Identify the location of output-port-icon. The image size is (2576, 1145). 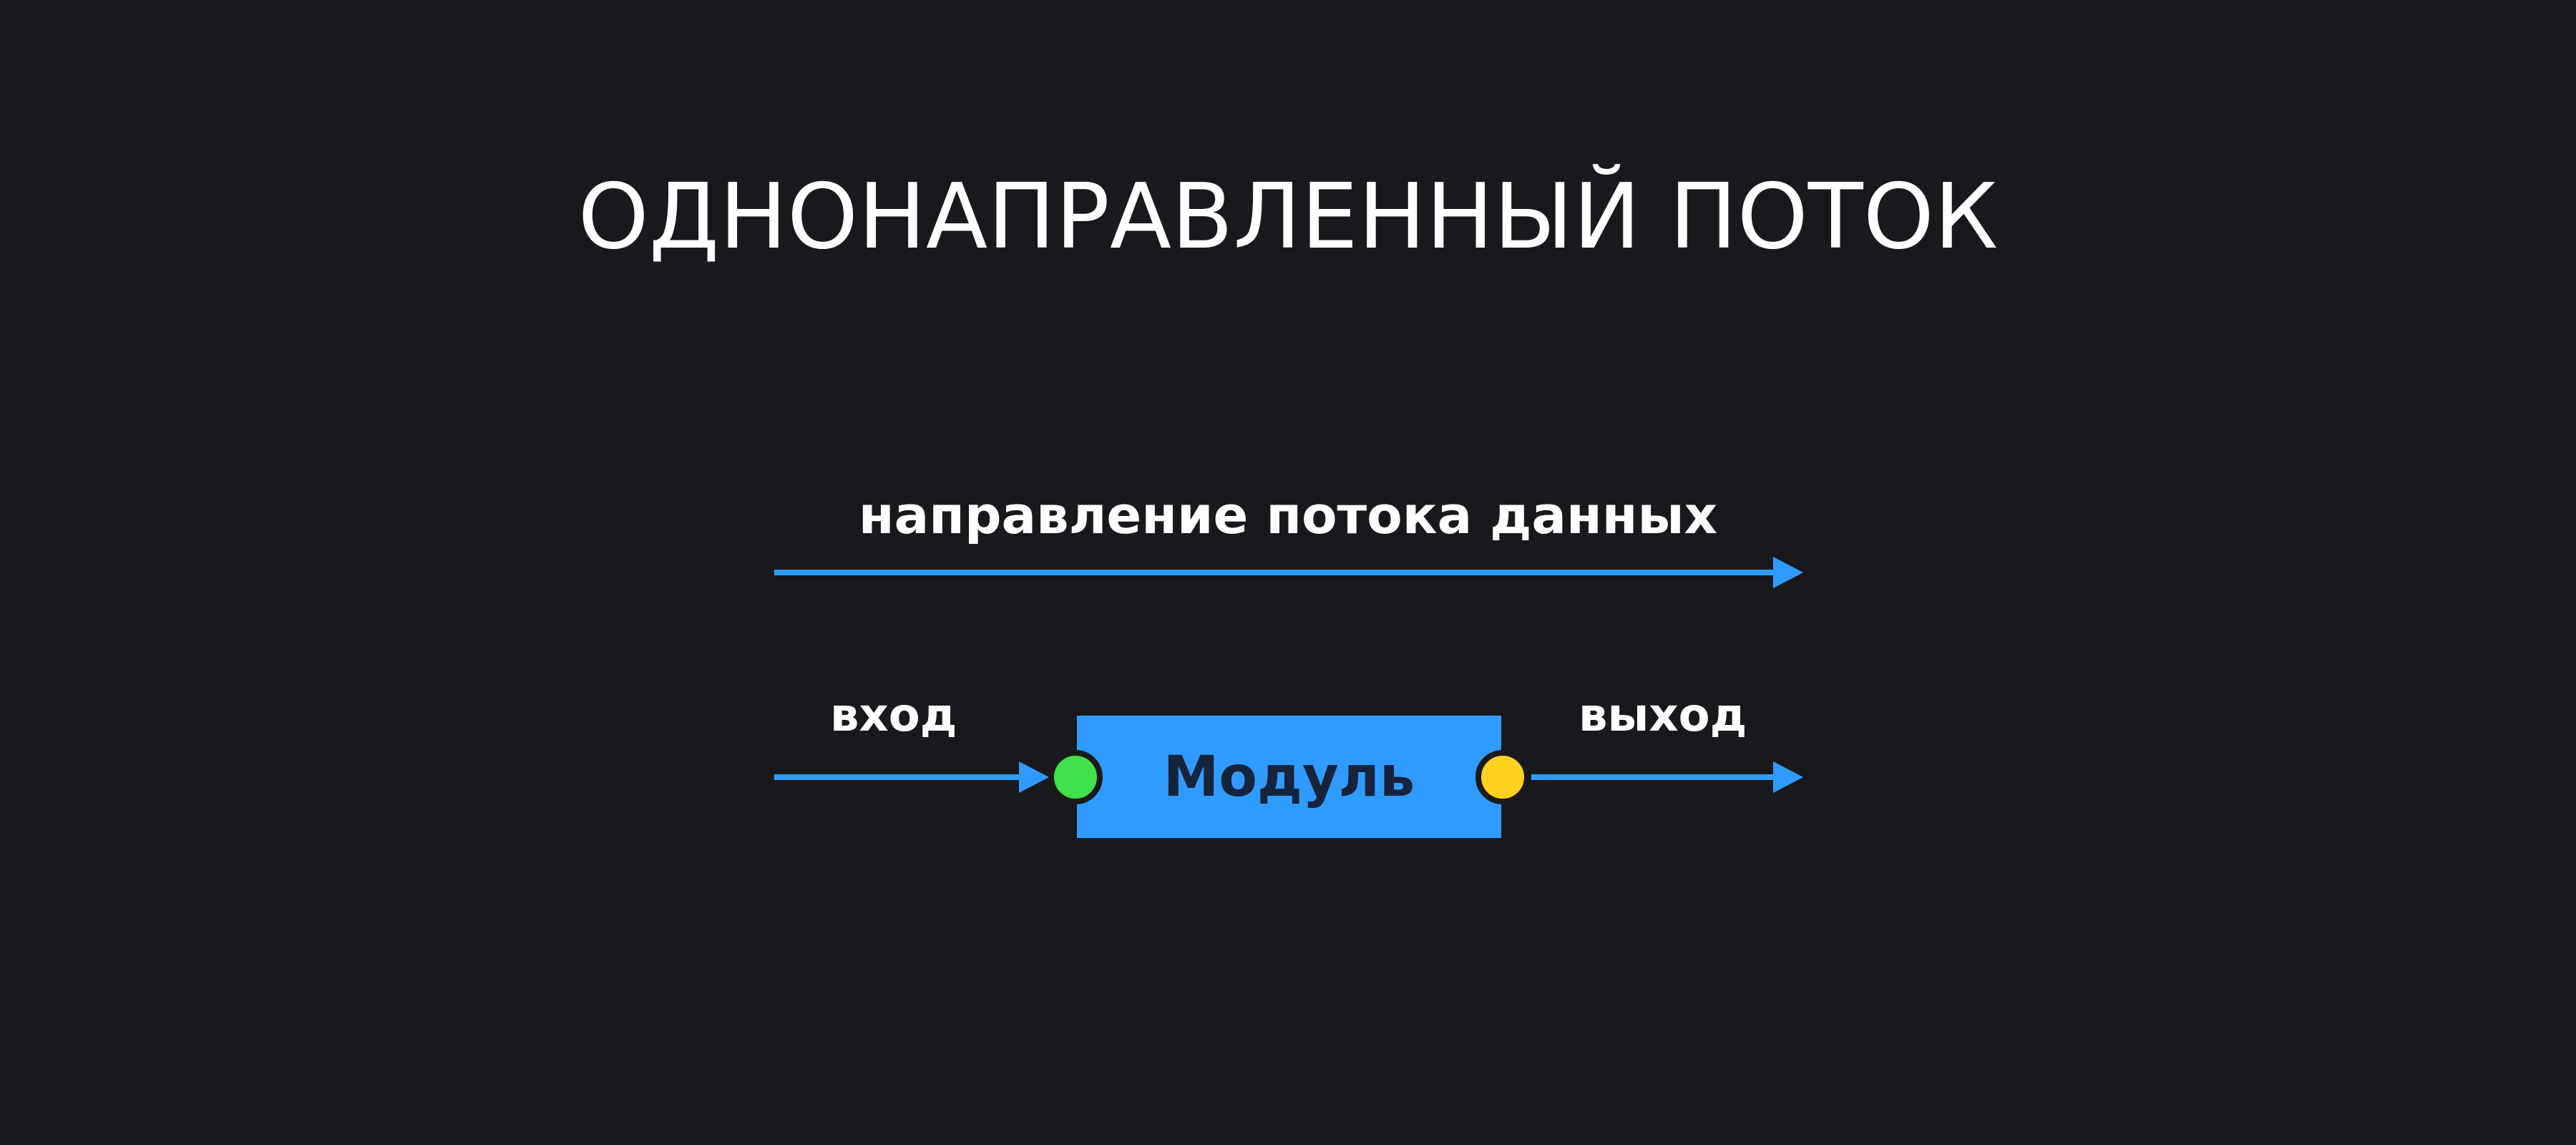
(1502, 777).